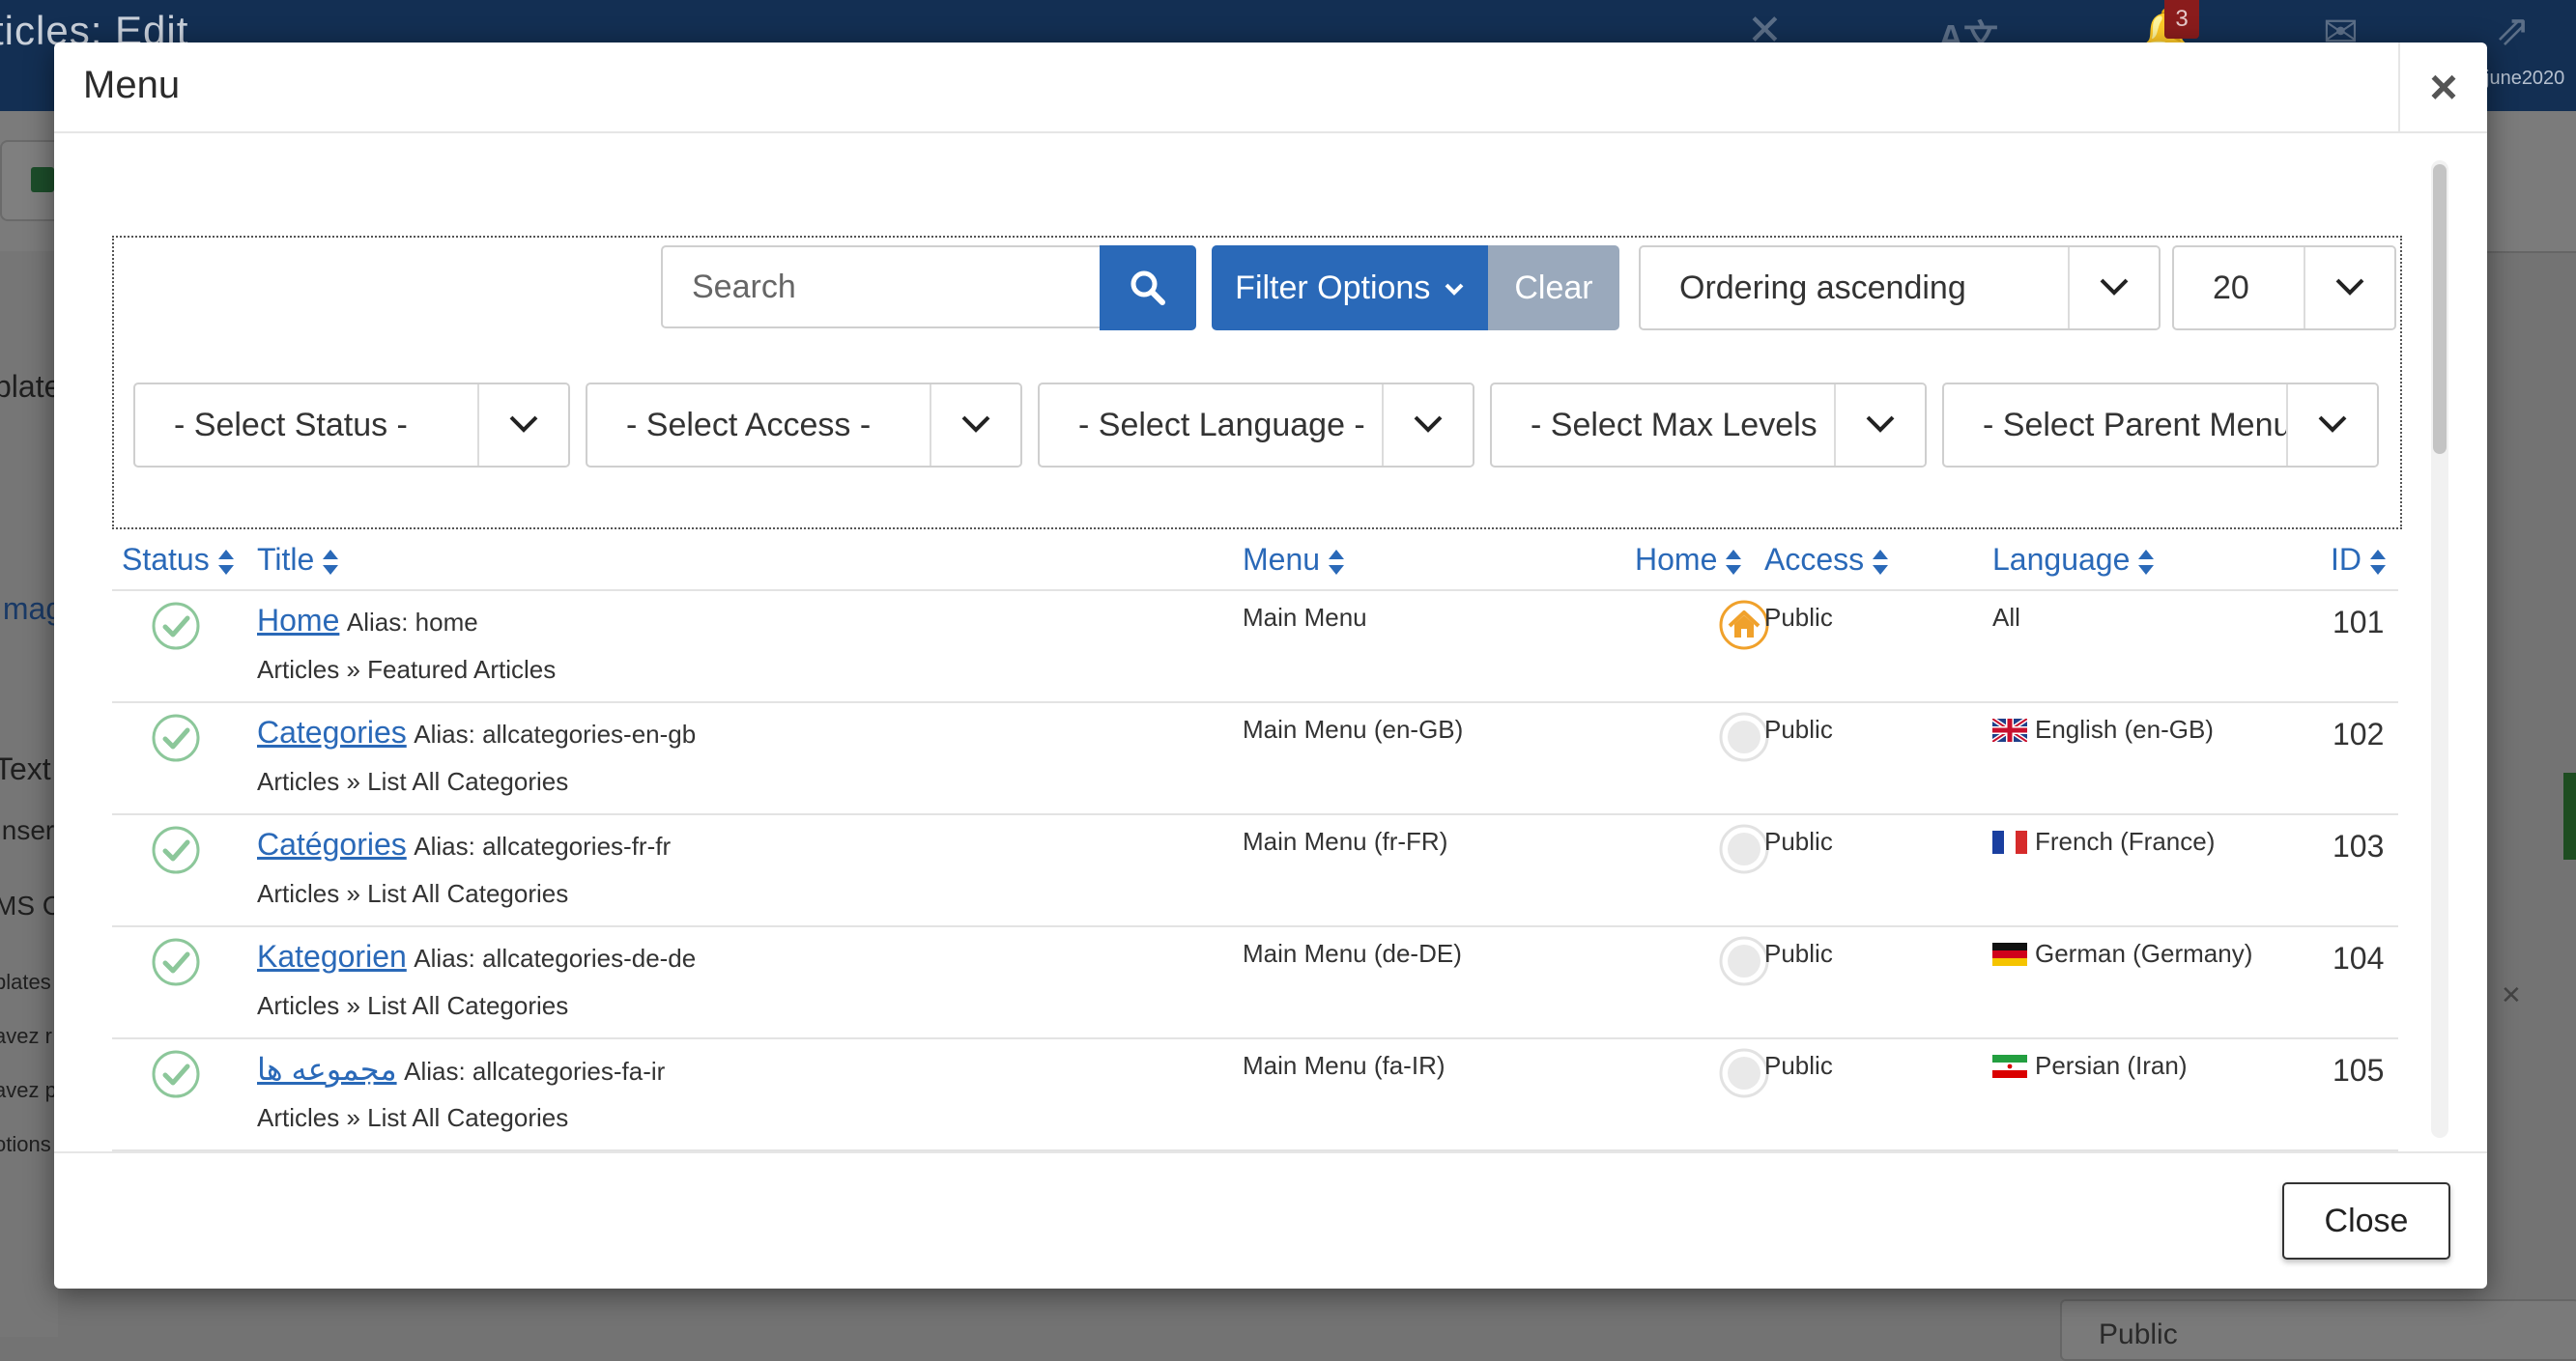  What do you see at coordinates (2513, 31) in the screenshot?
I see `external-link-icon: ⇗` at bounding box center [2513, 31].